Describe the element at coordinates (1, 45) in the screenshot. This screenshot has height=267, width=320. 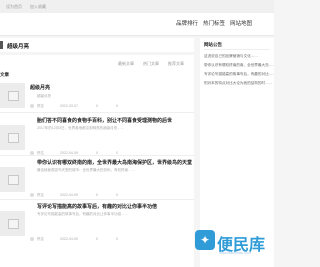
I see `title-marker-icon` at that location.